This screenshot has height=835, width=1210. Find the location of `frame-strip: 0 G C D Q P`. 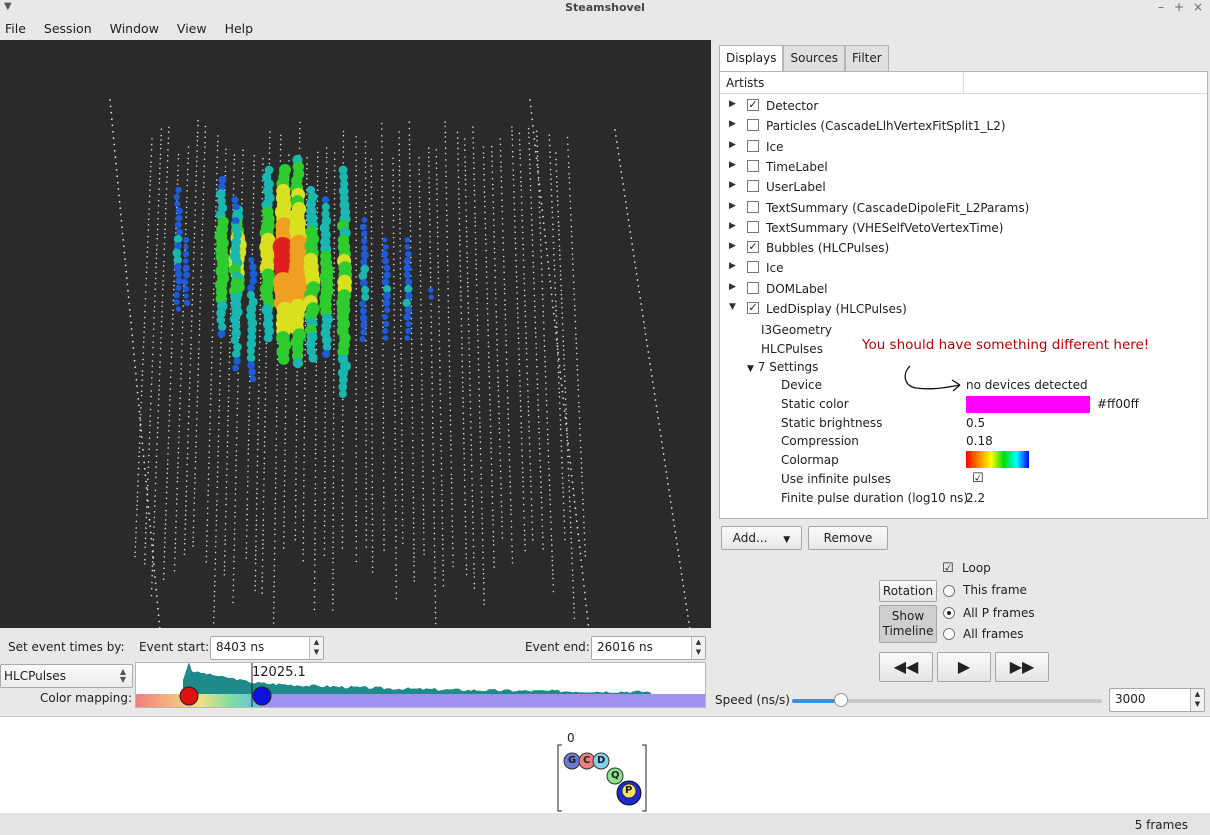

frame-strip: 0 G C D Q P is located at coordinates (605, 764).